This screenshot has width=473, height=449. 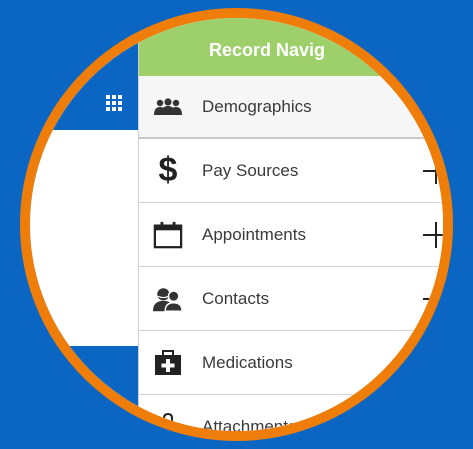 What do you see at coordinates (236, 298) in the screenshot?
I see `menu-item-label: Contacts` at bounding box center [236, 298].